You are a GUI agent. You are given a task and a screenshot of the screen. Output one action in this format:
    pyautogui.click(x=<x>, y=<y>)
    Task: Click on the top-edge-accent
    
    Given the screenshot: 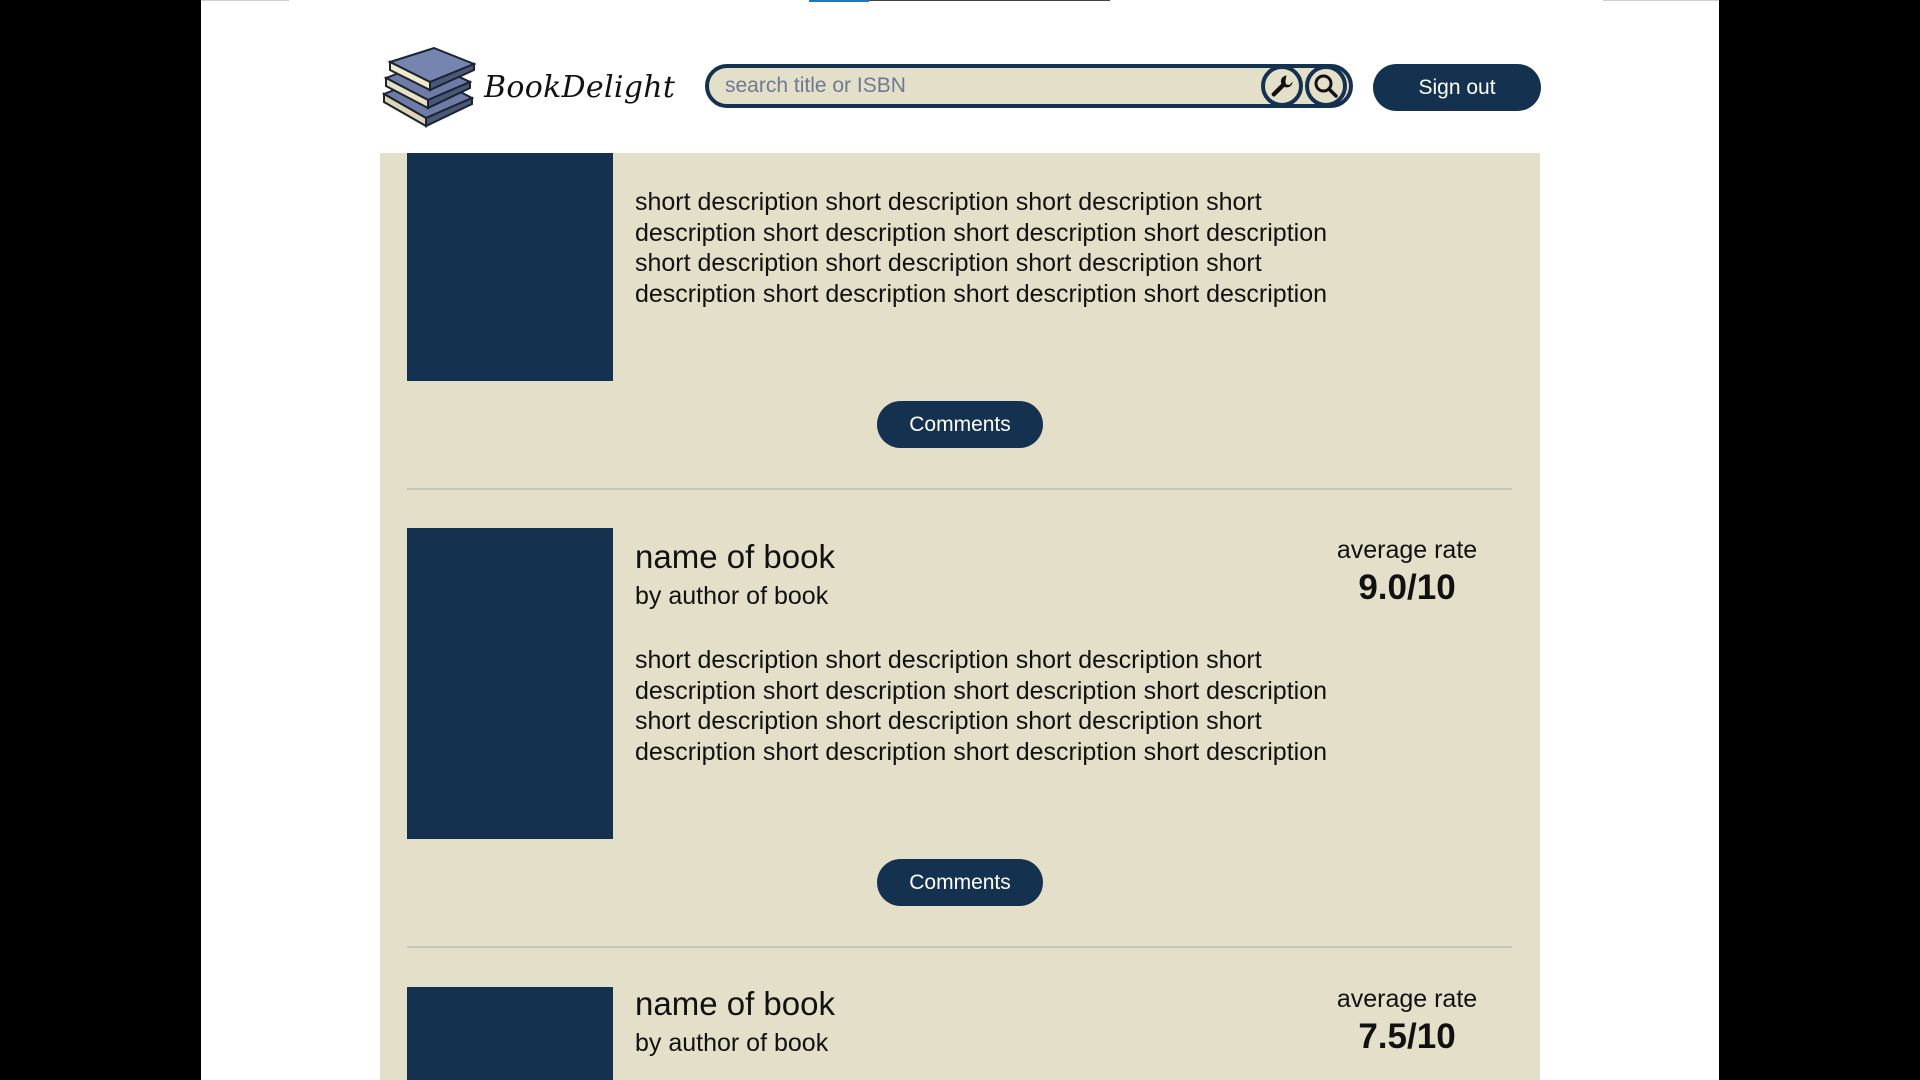 What is the action you would take?
    pyautogui.click(x=839, y=1)
    